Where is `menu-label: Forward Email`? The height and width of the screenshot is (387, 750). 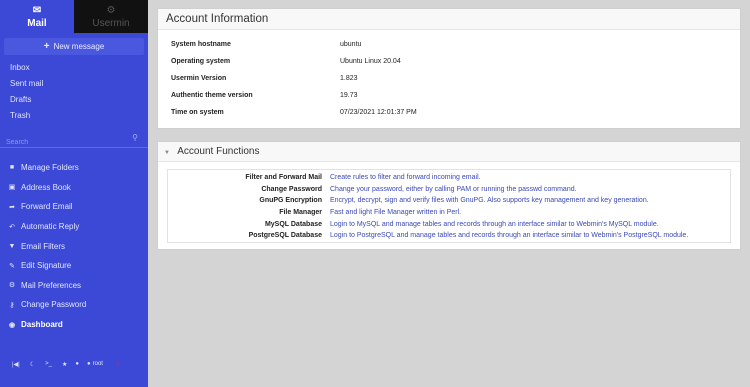
menu-label: Forward Email is located at coordinates (47, 207).